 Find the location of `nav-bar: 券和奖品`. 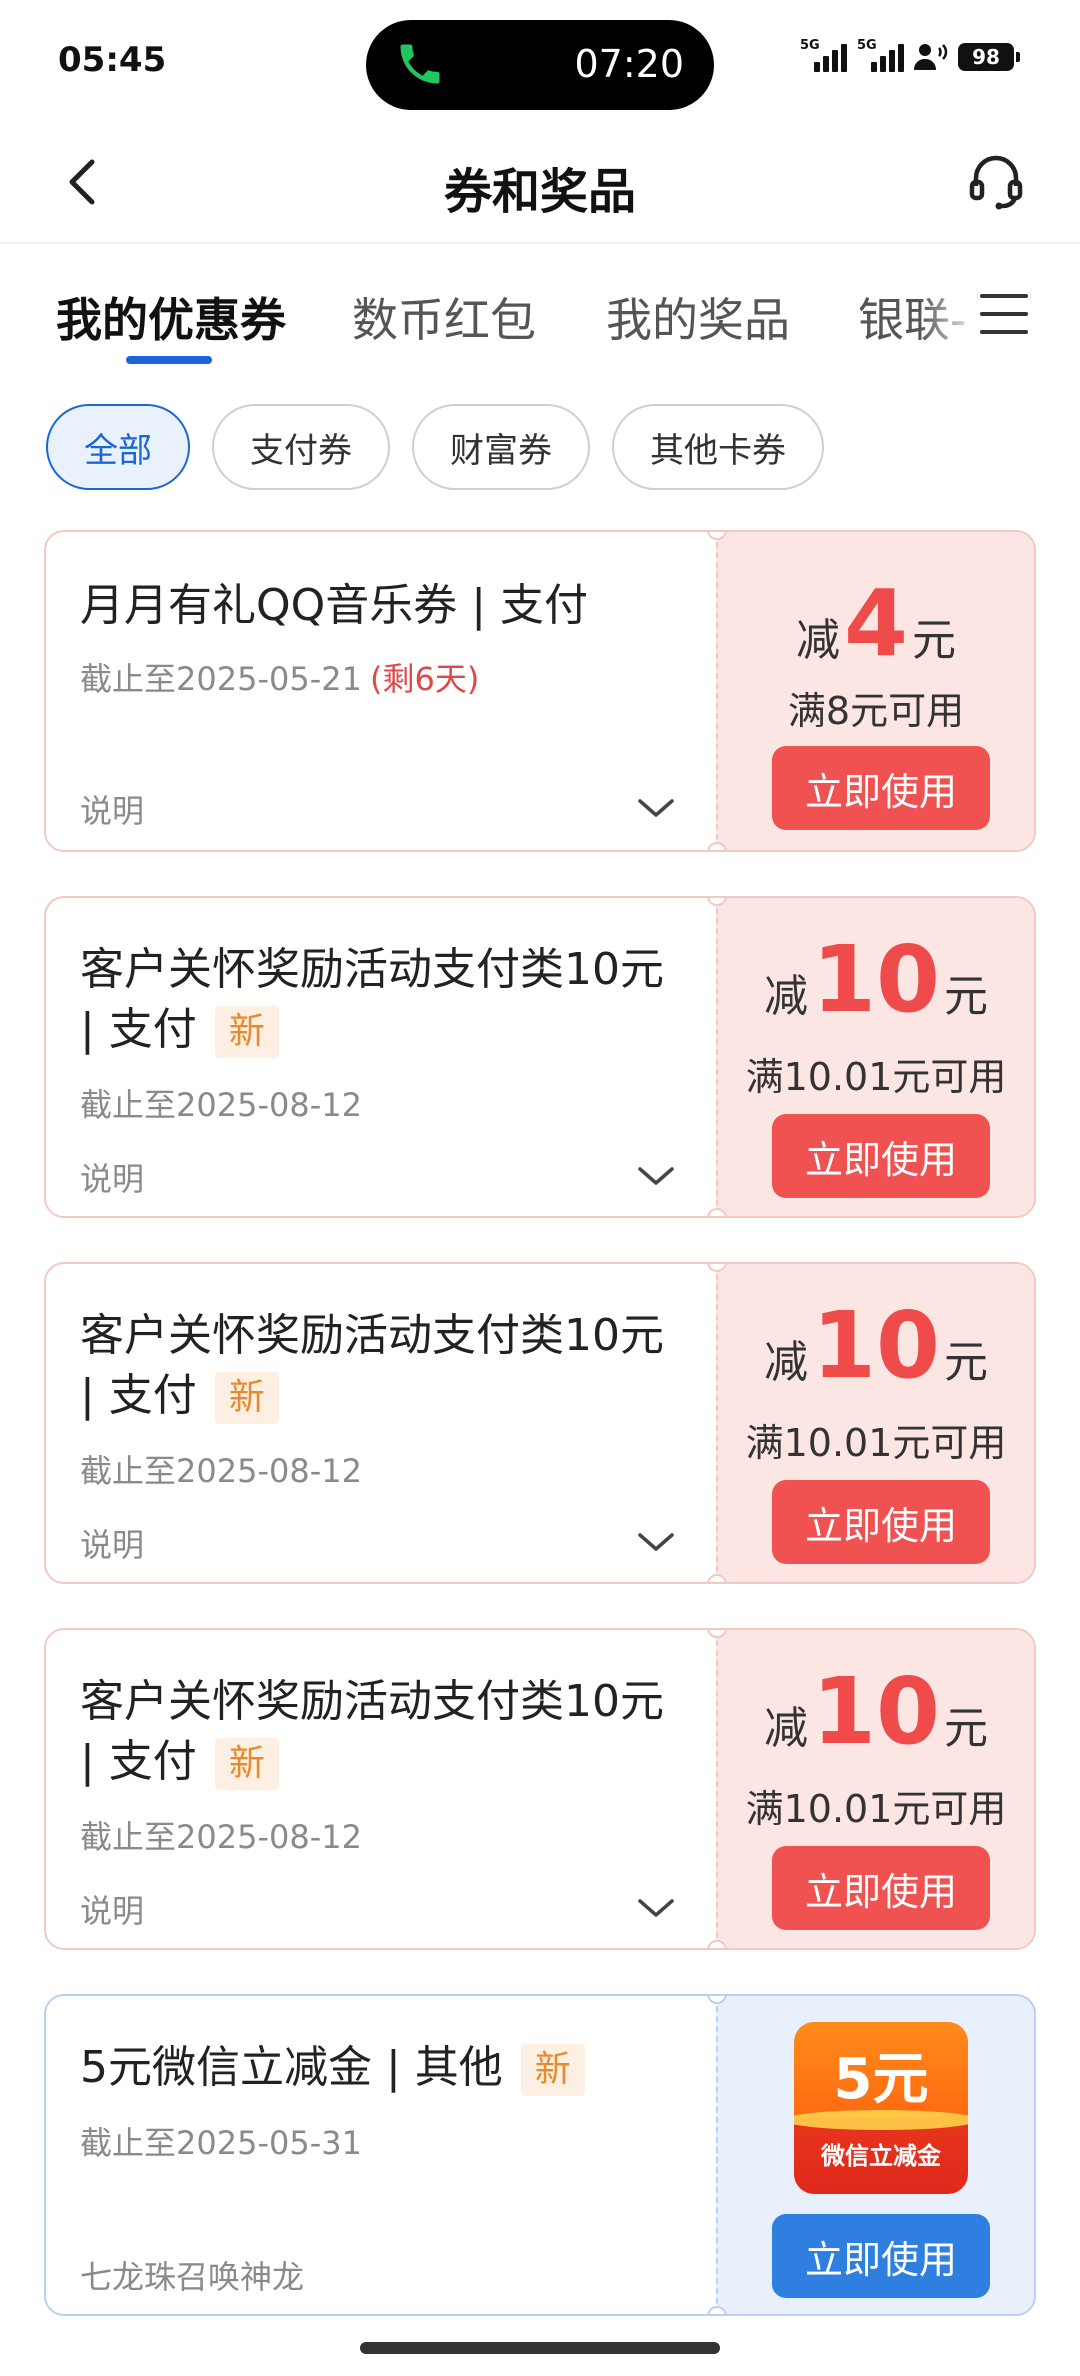

nav-bar: 券和奖品 is located at coordinates (540, 182).